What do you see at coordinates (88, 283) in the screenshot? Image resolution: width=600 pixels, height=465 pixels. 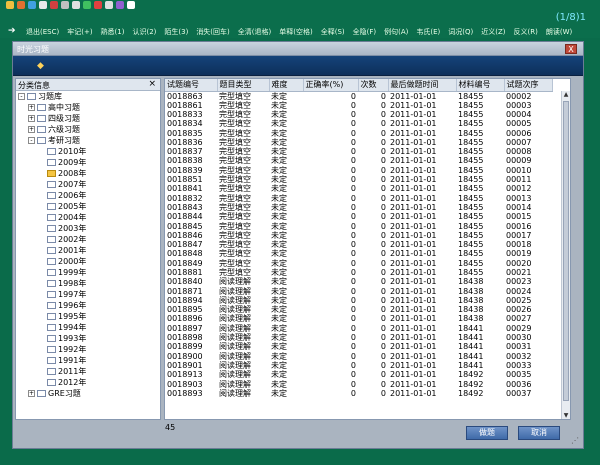 I see `tree-item: 1998年` at bounding box center [88, 283].